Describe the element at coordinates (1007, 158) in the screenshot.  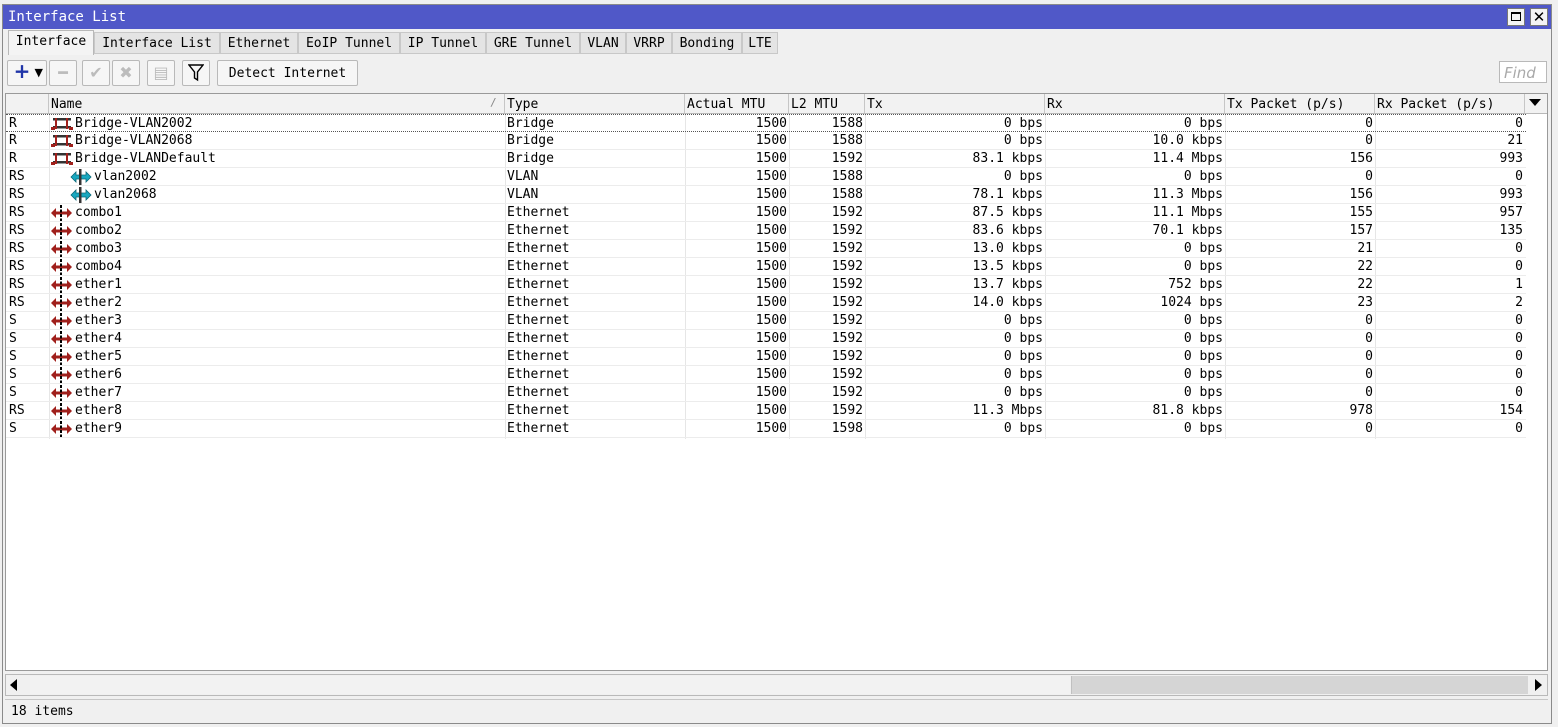
I see `row-tx: 83.1 kbps` at that location.